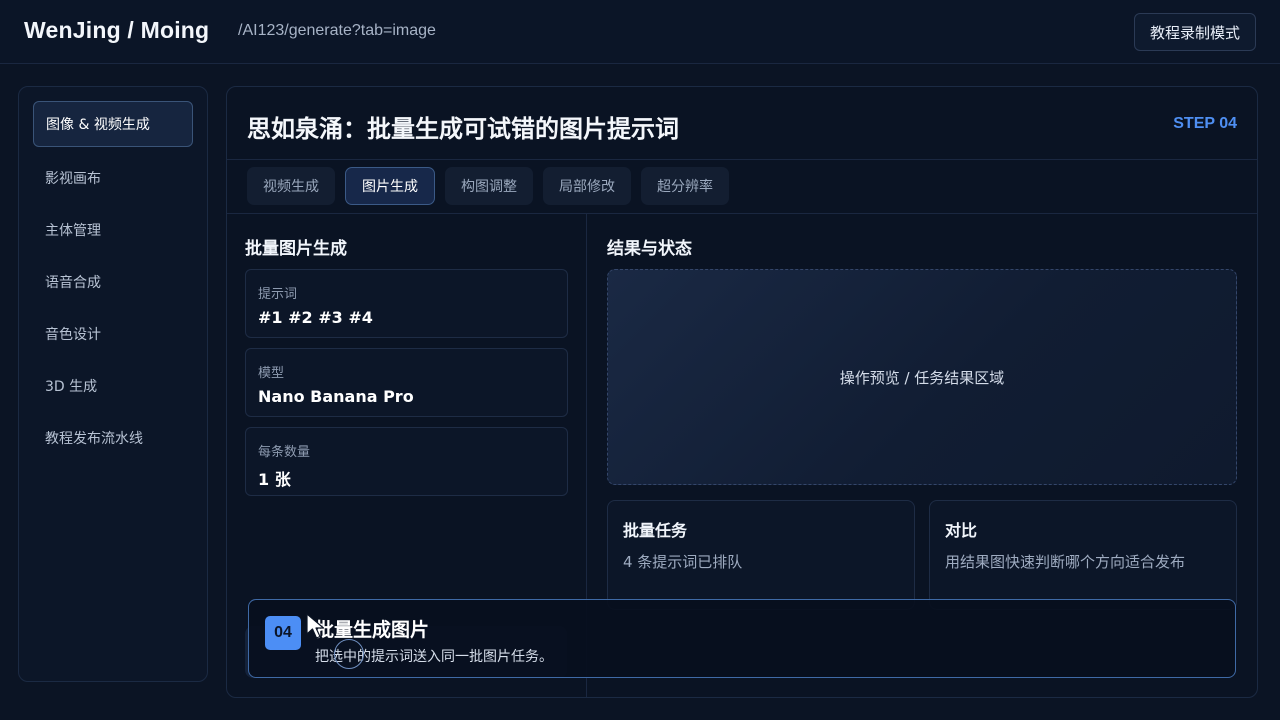 The height and width of the screenshot is (720, 1280). Describe the element at coordinates (761, 555) in the screenshot. I see `batch-task-card: 批量任务 4 条提示词已排队` at that location.